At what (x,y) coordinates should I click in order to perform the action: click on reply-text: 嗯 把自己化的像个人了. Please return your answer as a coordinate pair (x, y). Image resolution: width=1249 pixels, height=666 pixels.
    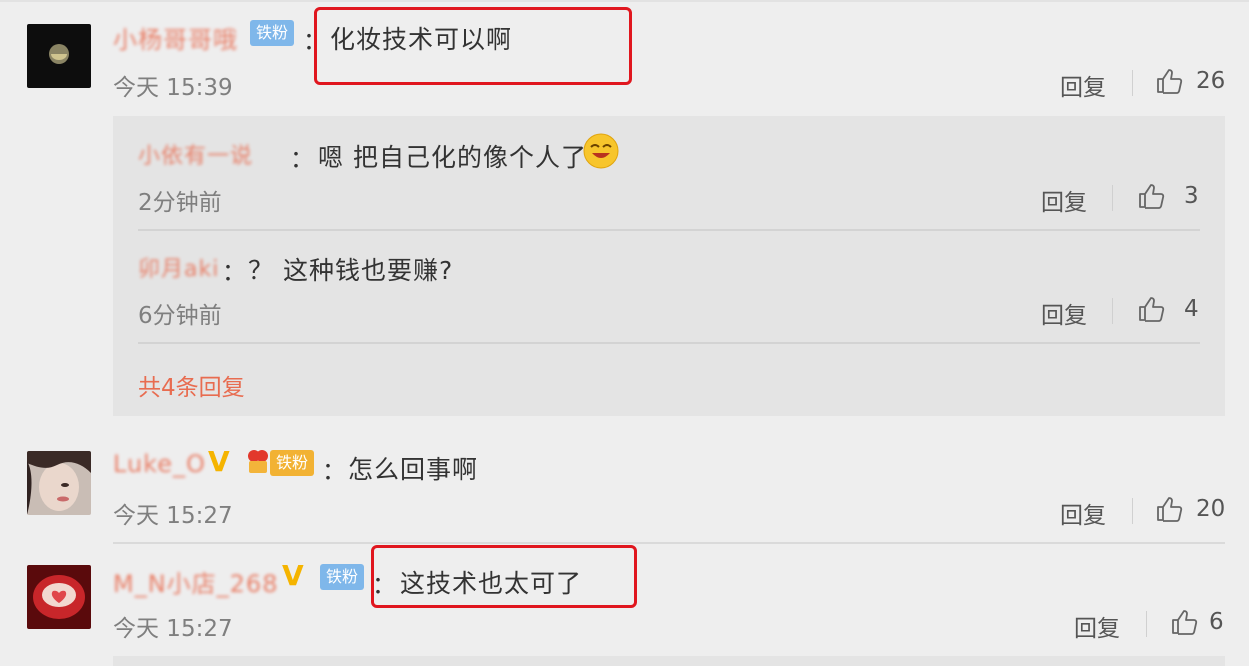
    Looking at the image, I should click on (452, 157).